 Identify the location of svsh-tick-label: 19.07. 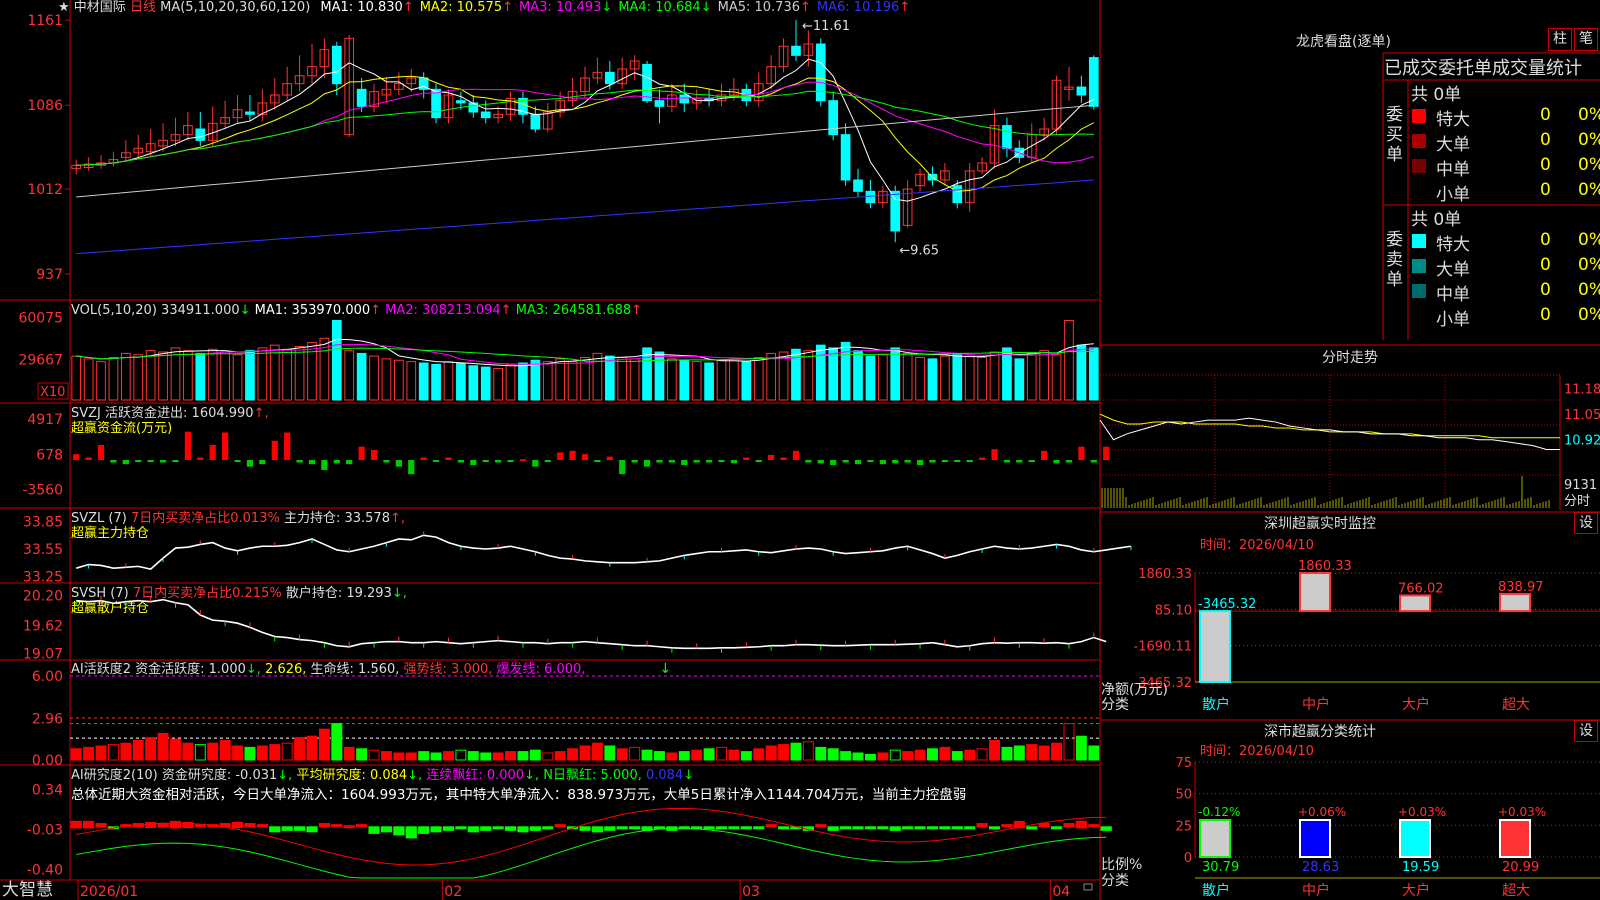
(43, 654).